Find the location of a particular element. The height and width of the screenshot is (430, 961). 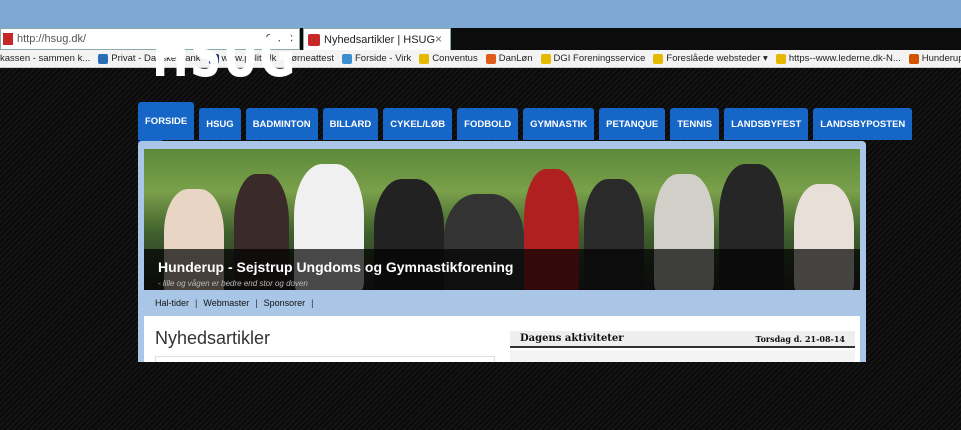

sub-link-webmaster: Webmaster is located at coordinates (226, 303).